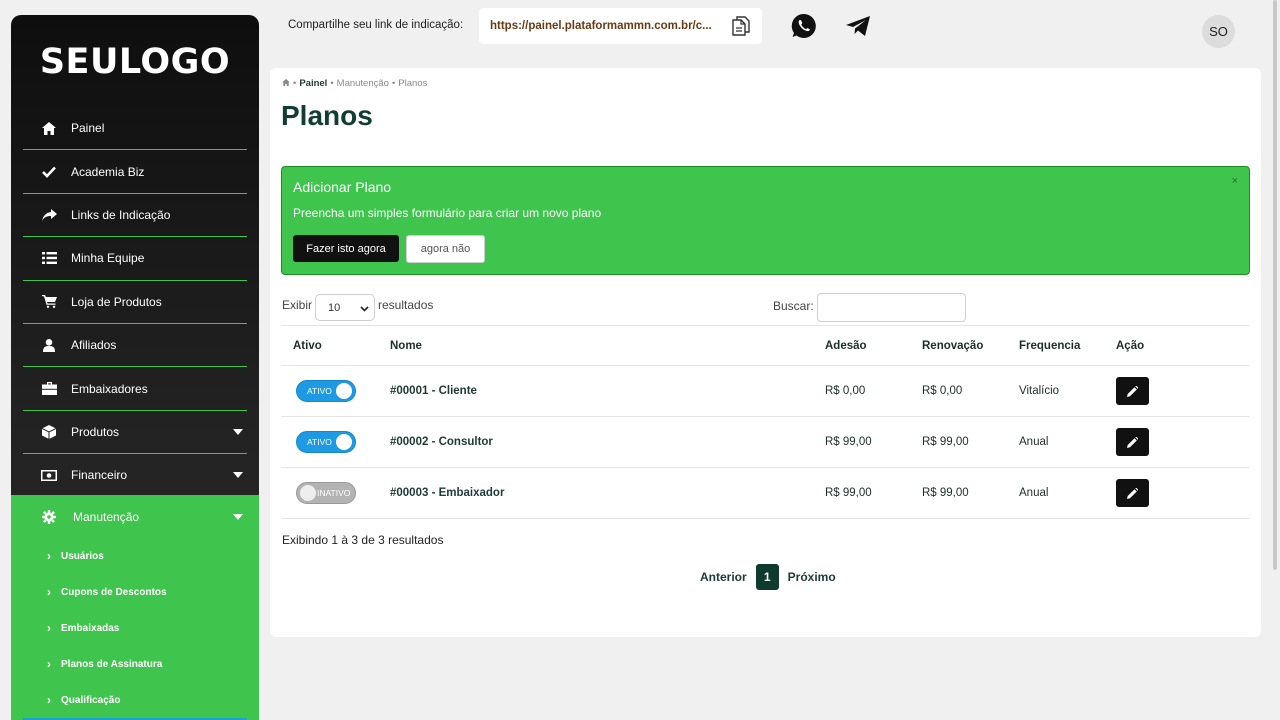 The height and width of the screenshot is (720, 1280). I want to click on sidebar-item-minha-equipe: Minha Equipe, so click(135, 259).